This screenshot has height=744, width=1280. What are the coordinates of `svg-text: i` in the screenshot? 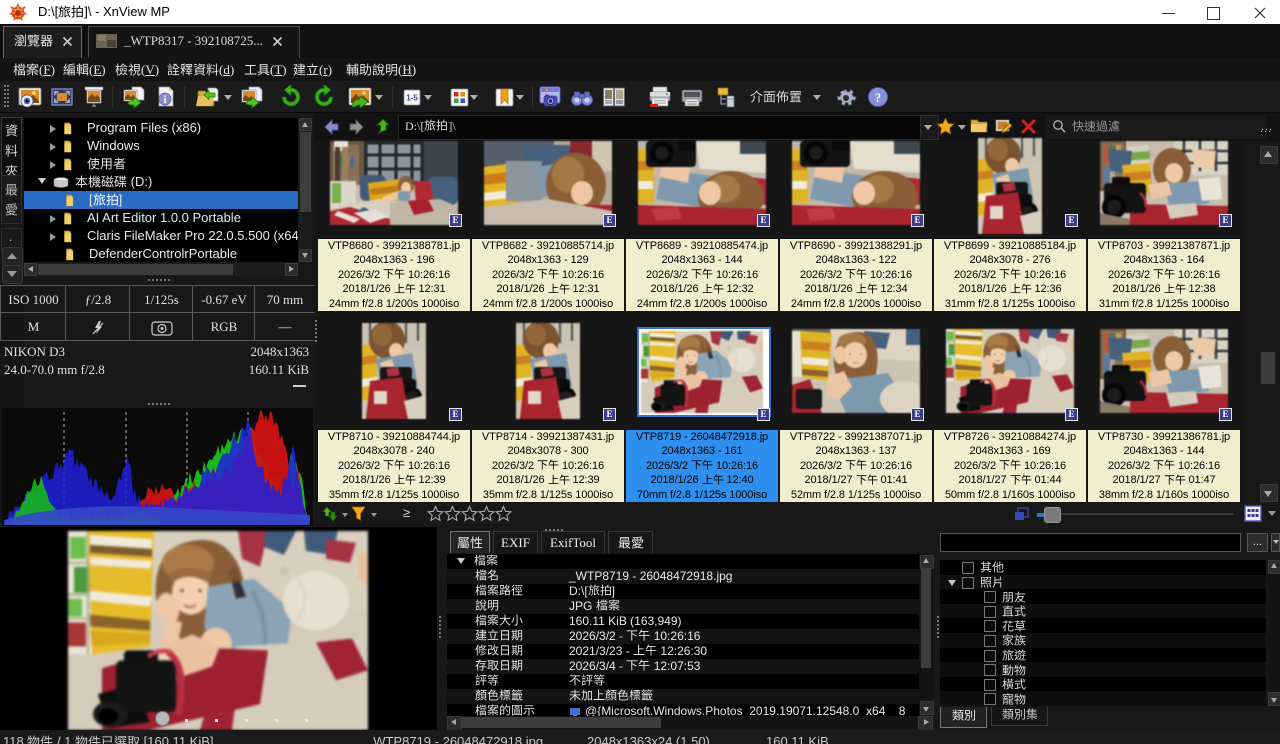 It's located at (165, 100).